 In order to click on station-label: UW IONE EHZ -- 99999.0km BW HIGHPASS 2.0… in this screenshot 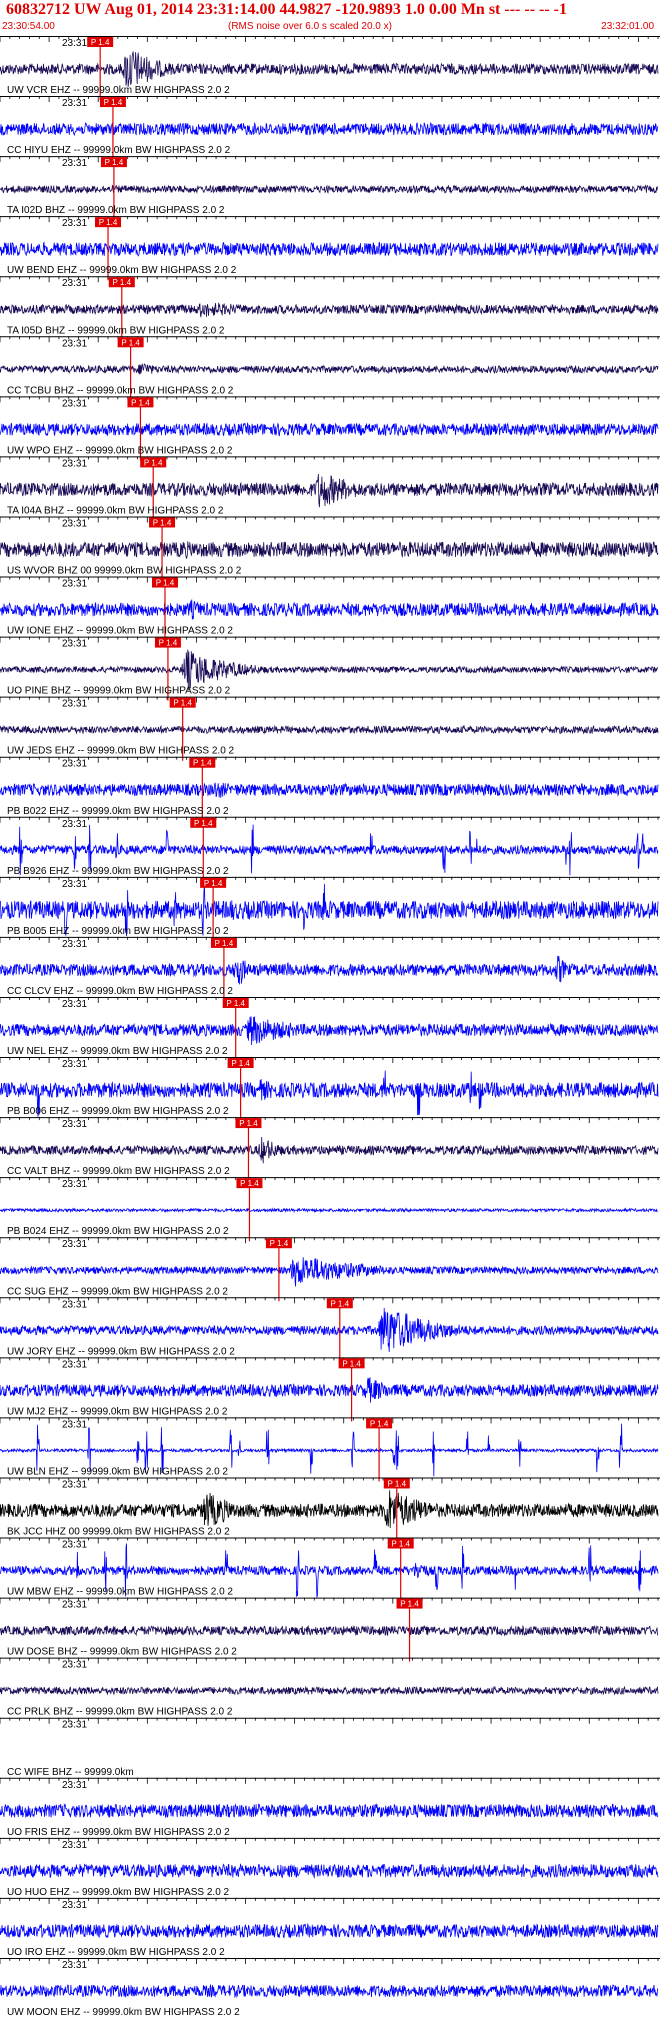, I will do `click(120, 631)`.